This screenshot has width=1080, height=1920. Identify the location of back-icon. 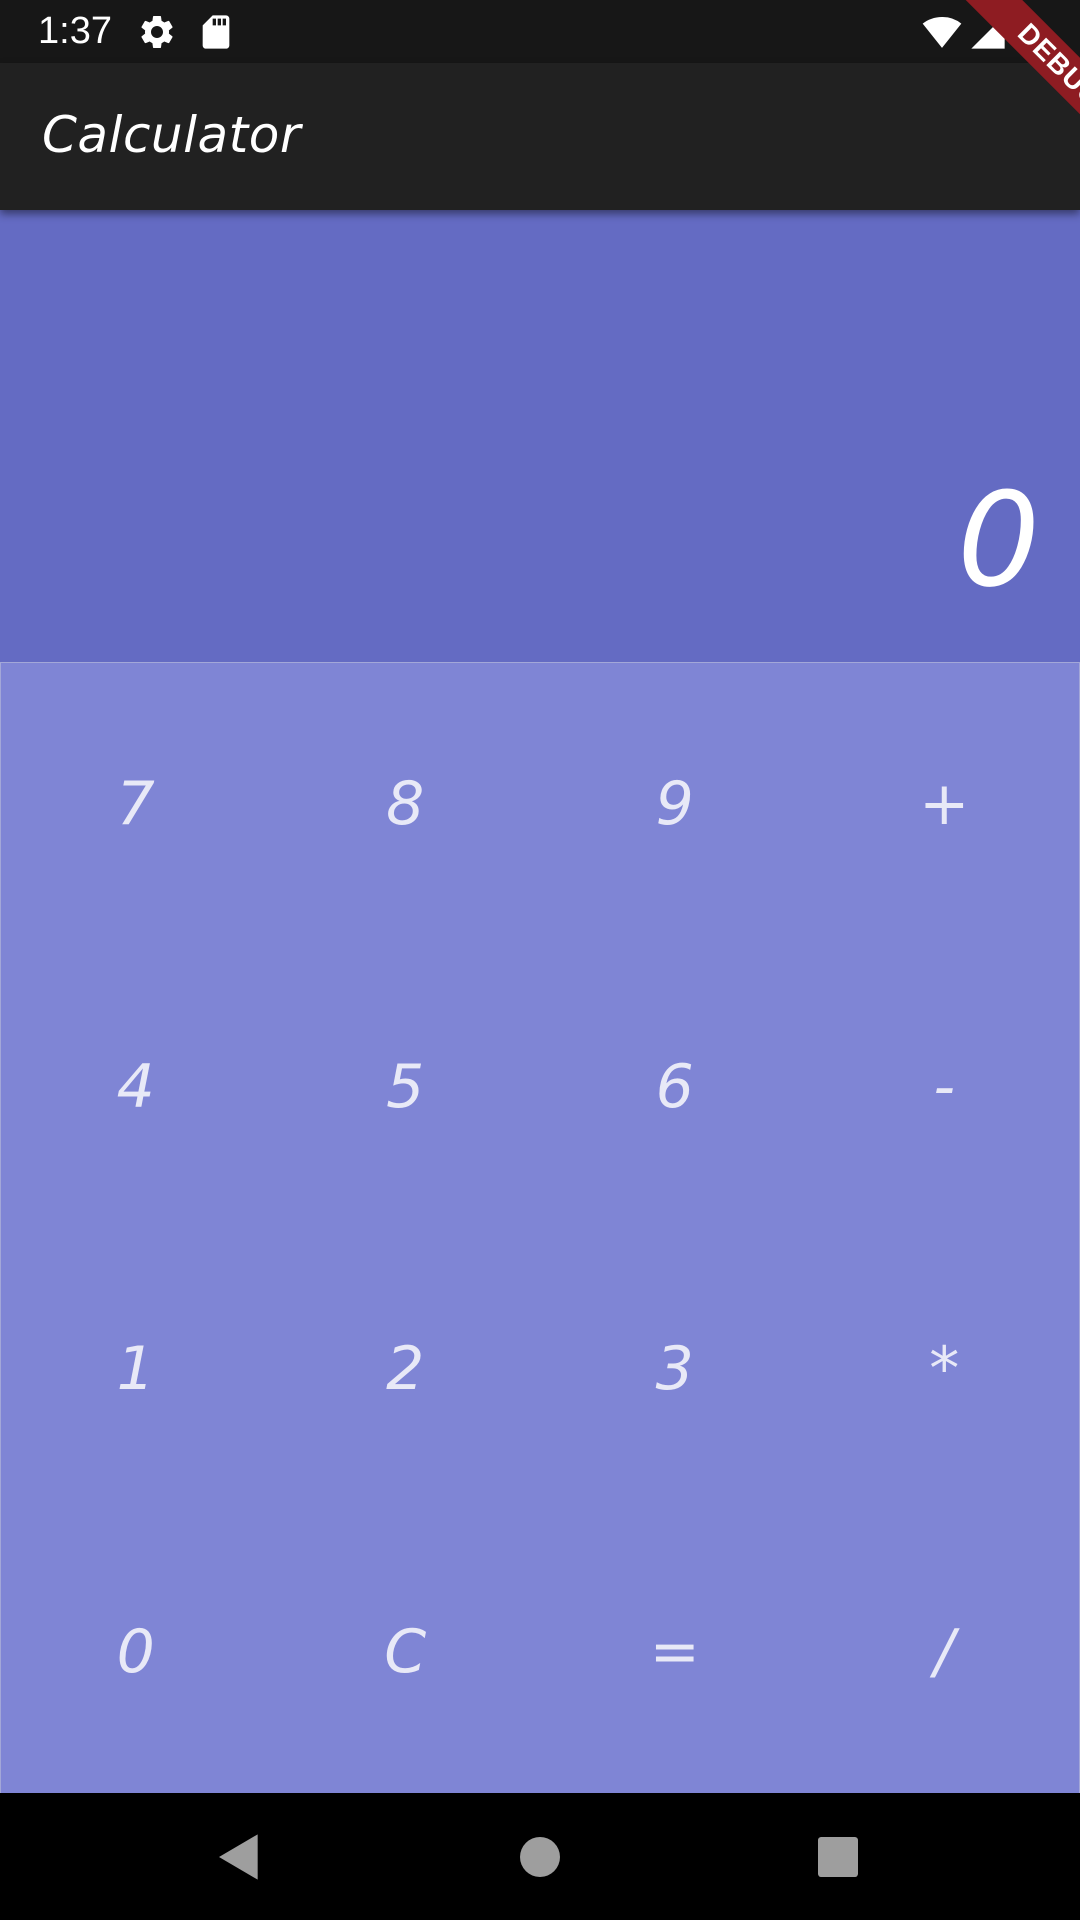
(239, 1857).